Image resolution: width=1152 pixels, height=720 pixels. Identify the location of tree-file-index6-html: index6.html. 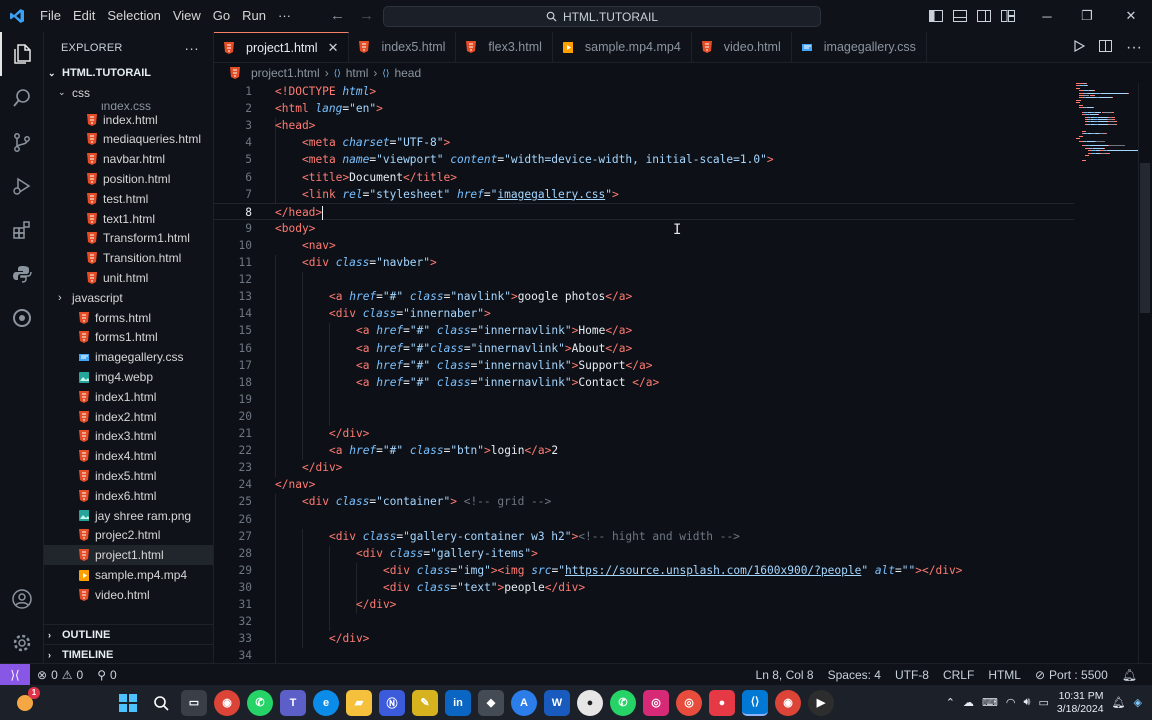
(128, 496).